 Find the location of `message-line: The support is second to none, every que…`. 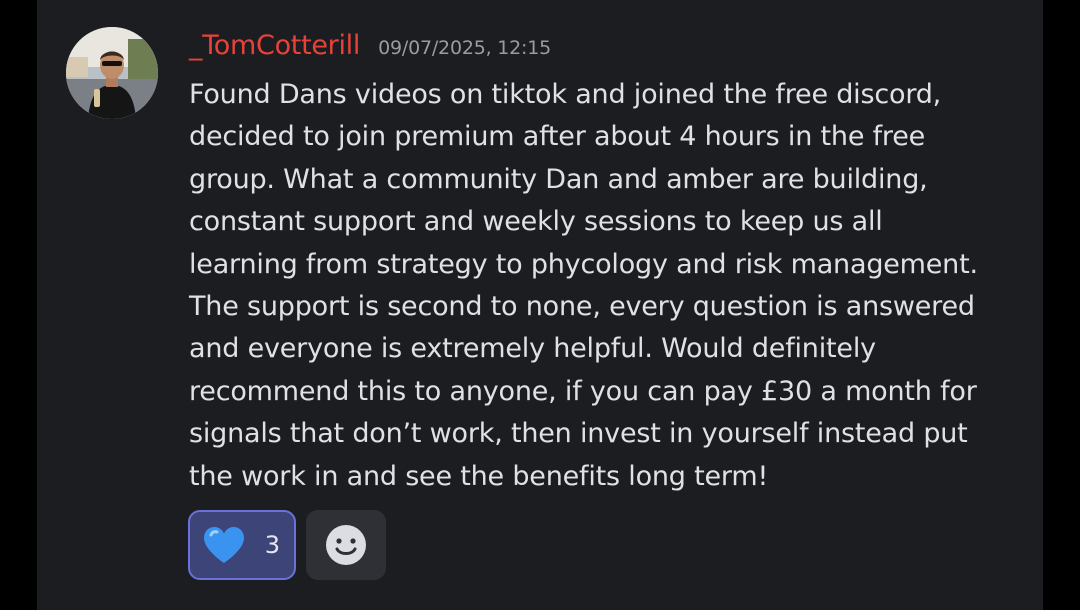

message-line: The support is second to none, every que… is located at coordinates (582, 307).